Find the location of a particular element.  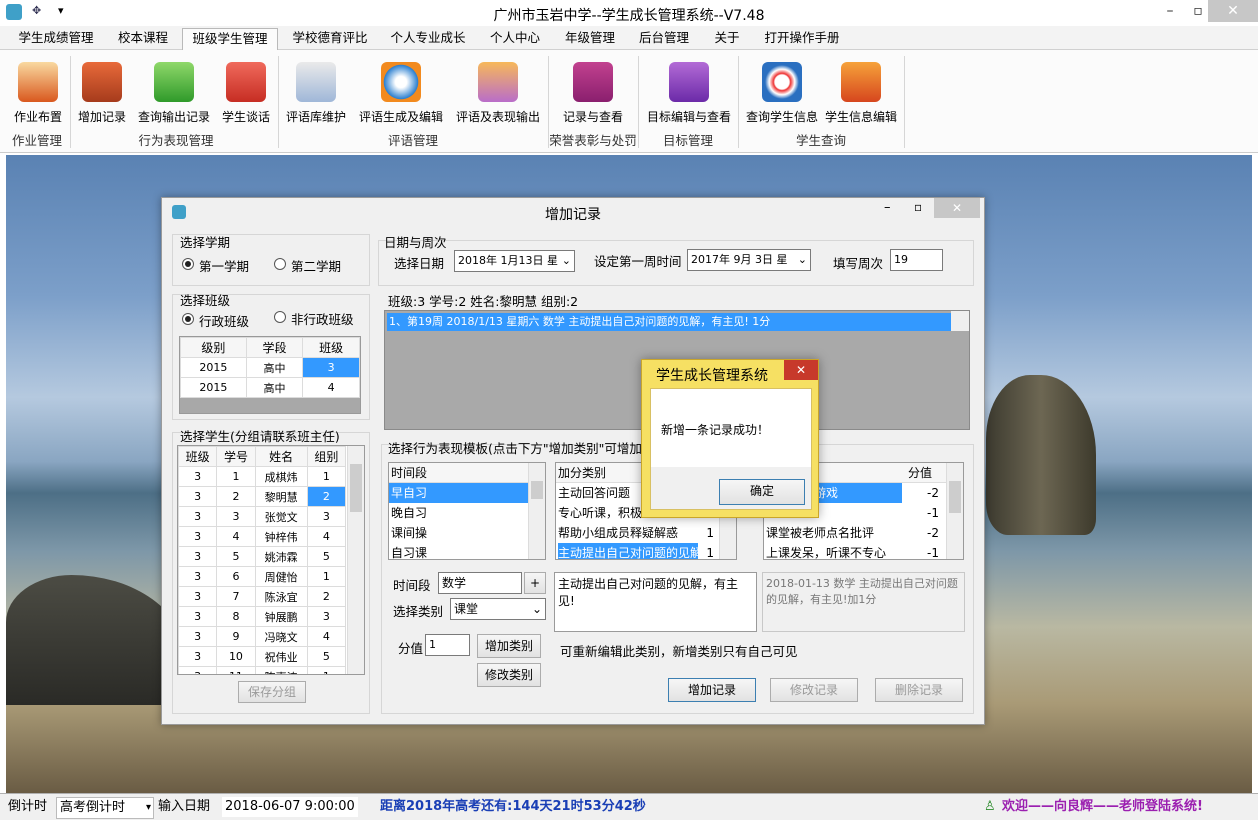

countdown-dropdown-icon: ▾ is located at coordinates (148, 808).